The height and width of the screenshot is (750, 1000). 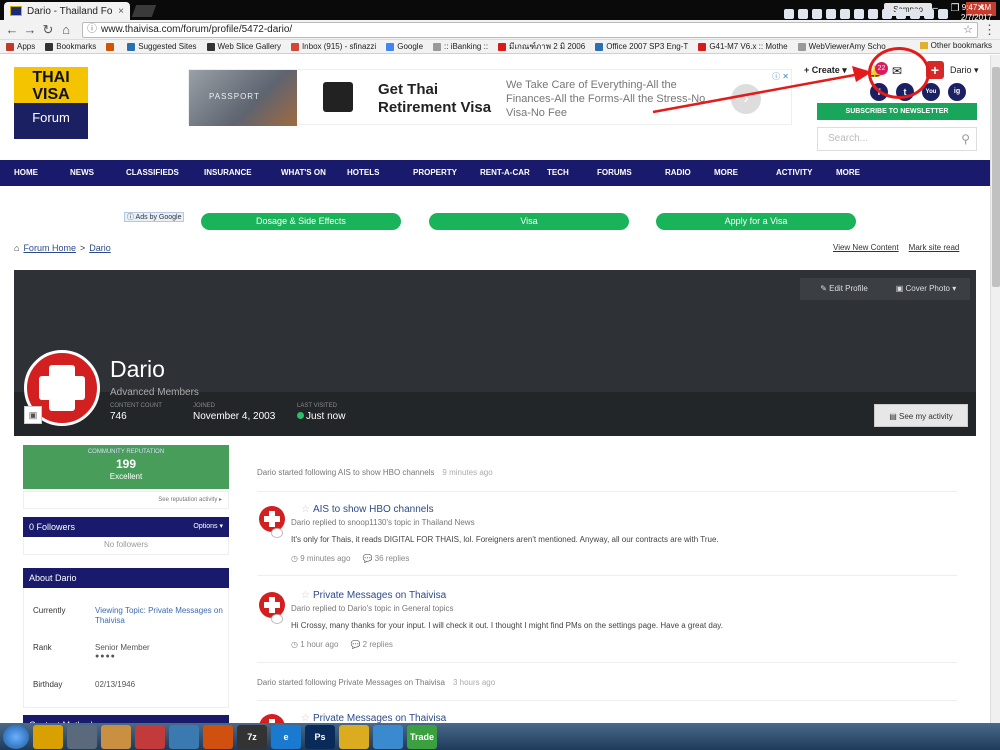 What do you see at coordinates (30, 29) in the screenshot?
I see `forward-arrow-icon: →` at bounding box center [30, 29].